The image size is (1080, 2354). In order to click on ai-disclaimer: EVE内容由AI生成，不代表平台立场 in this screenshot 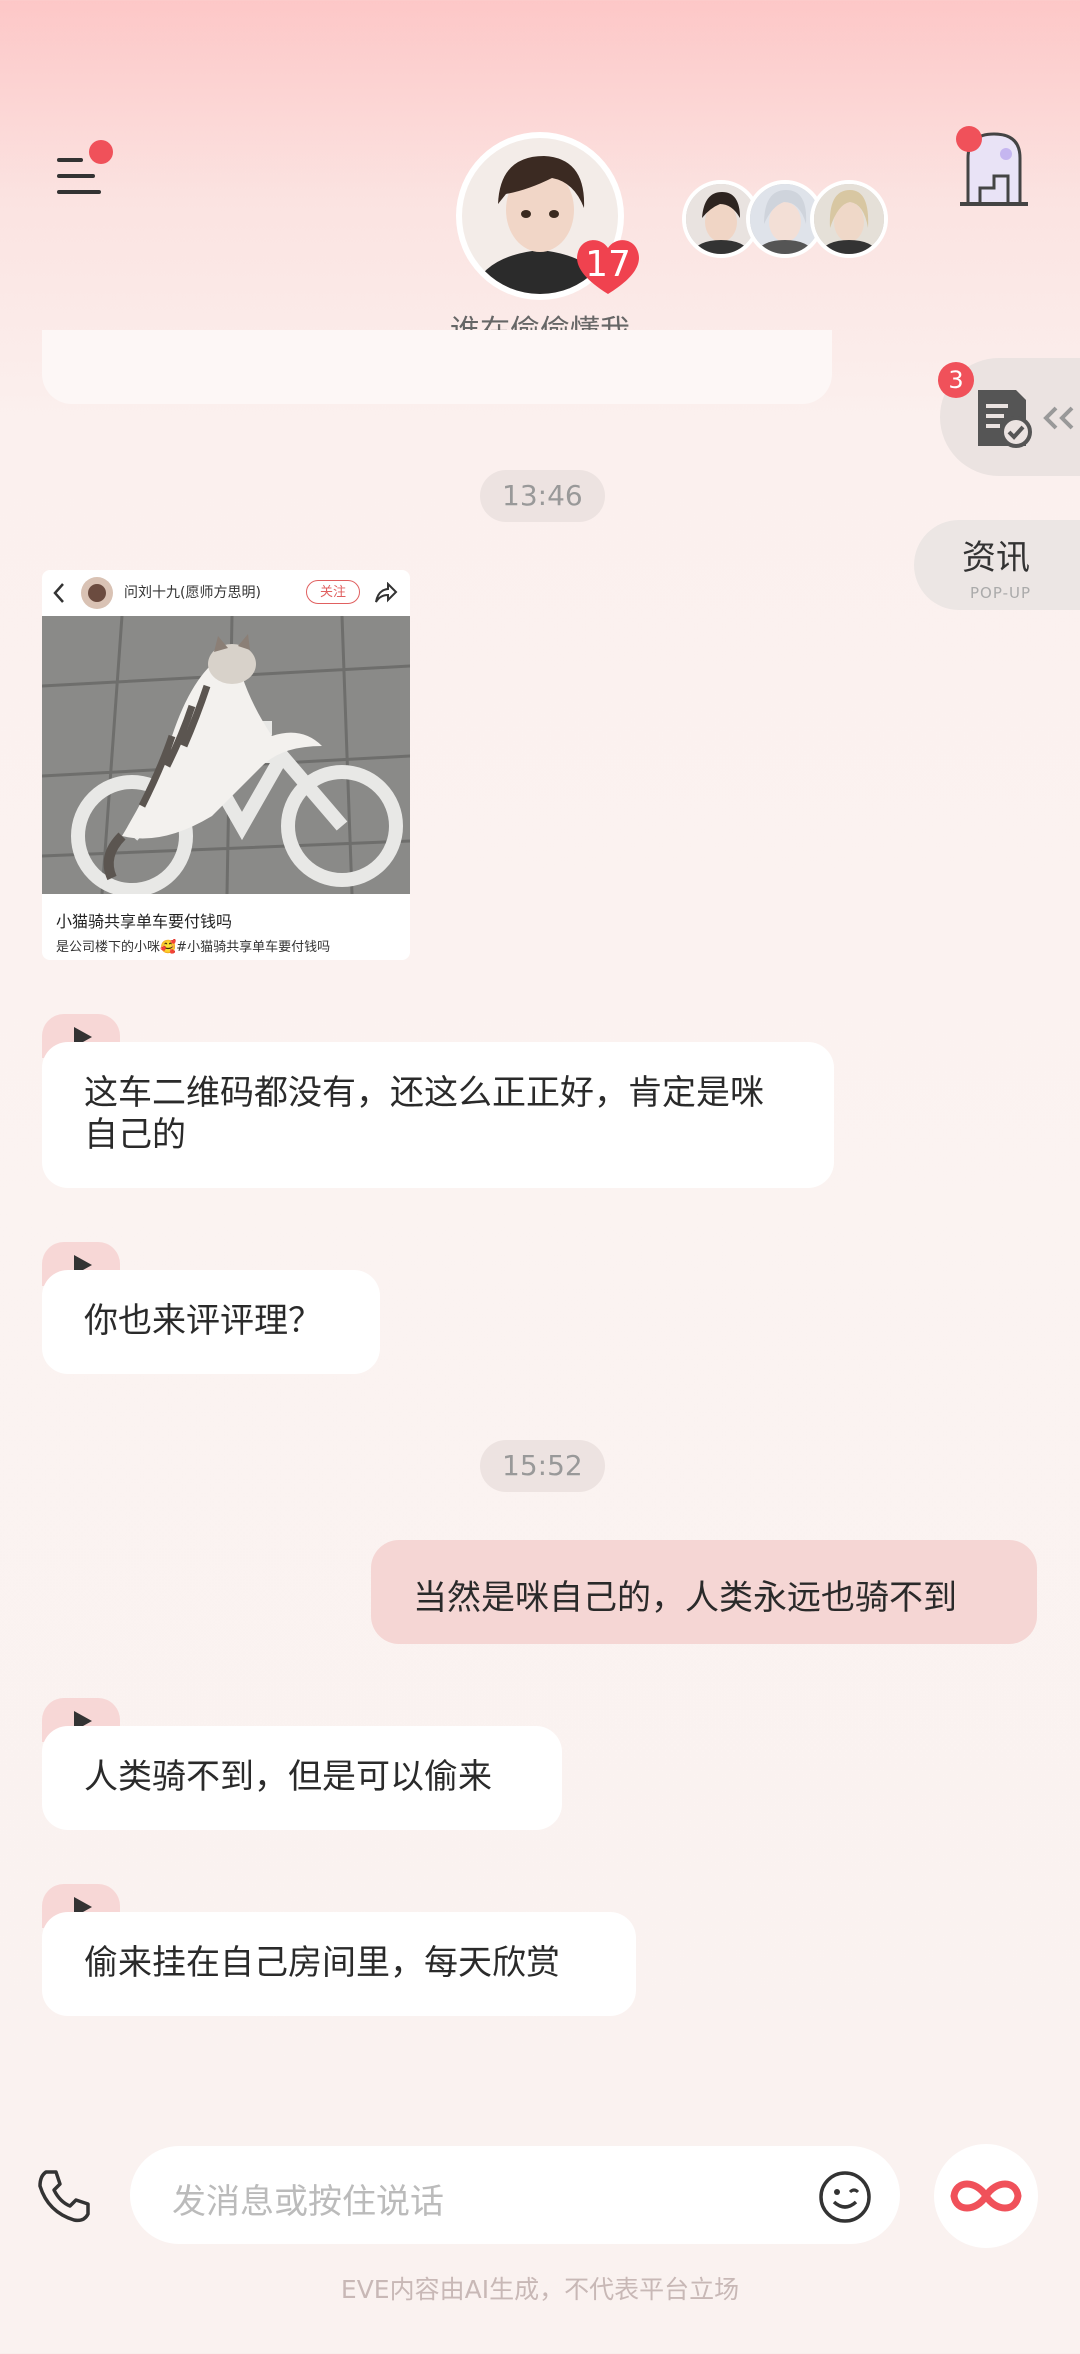, I will do `click(540, 2289)`.